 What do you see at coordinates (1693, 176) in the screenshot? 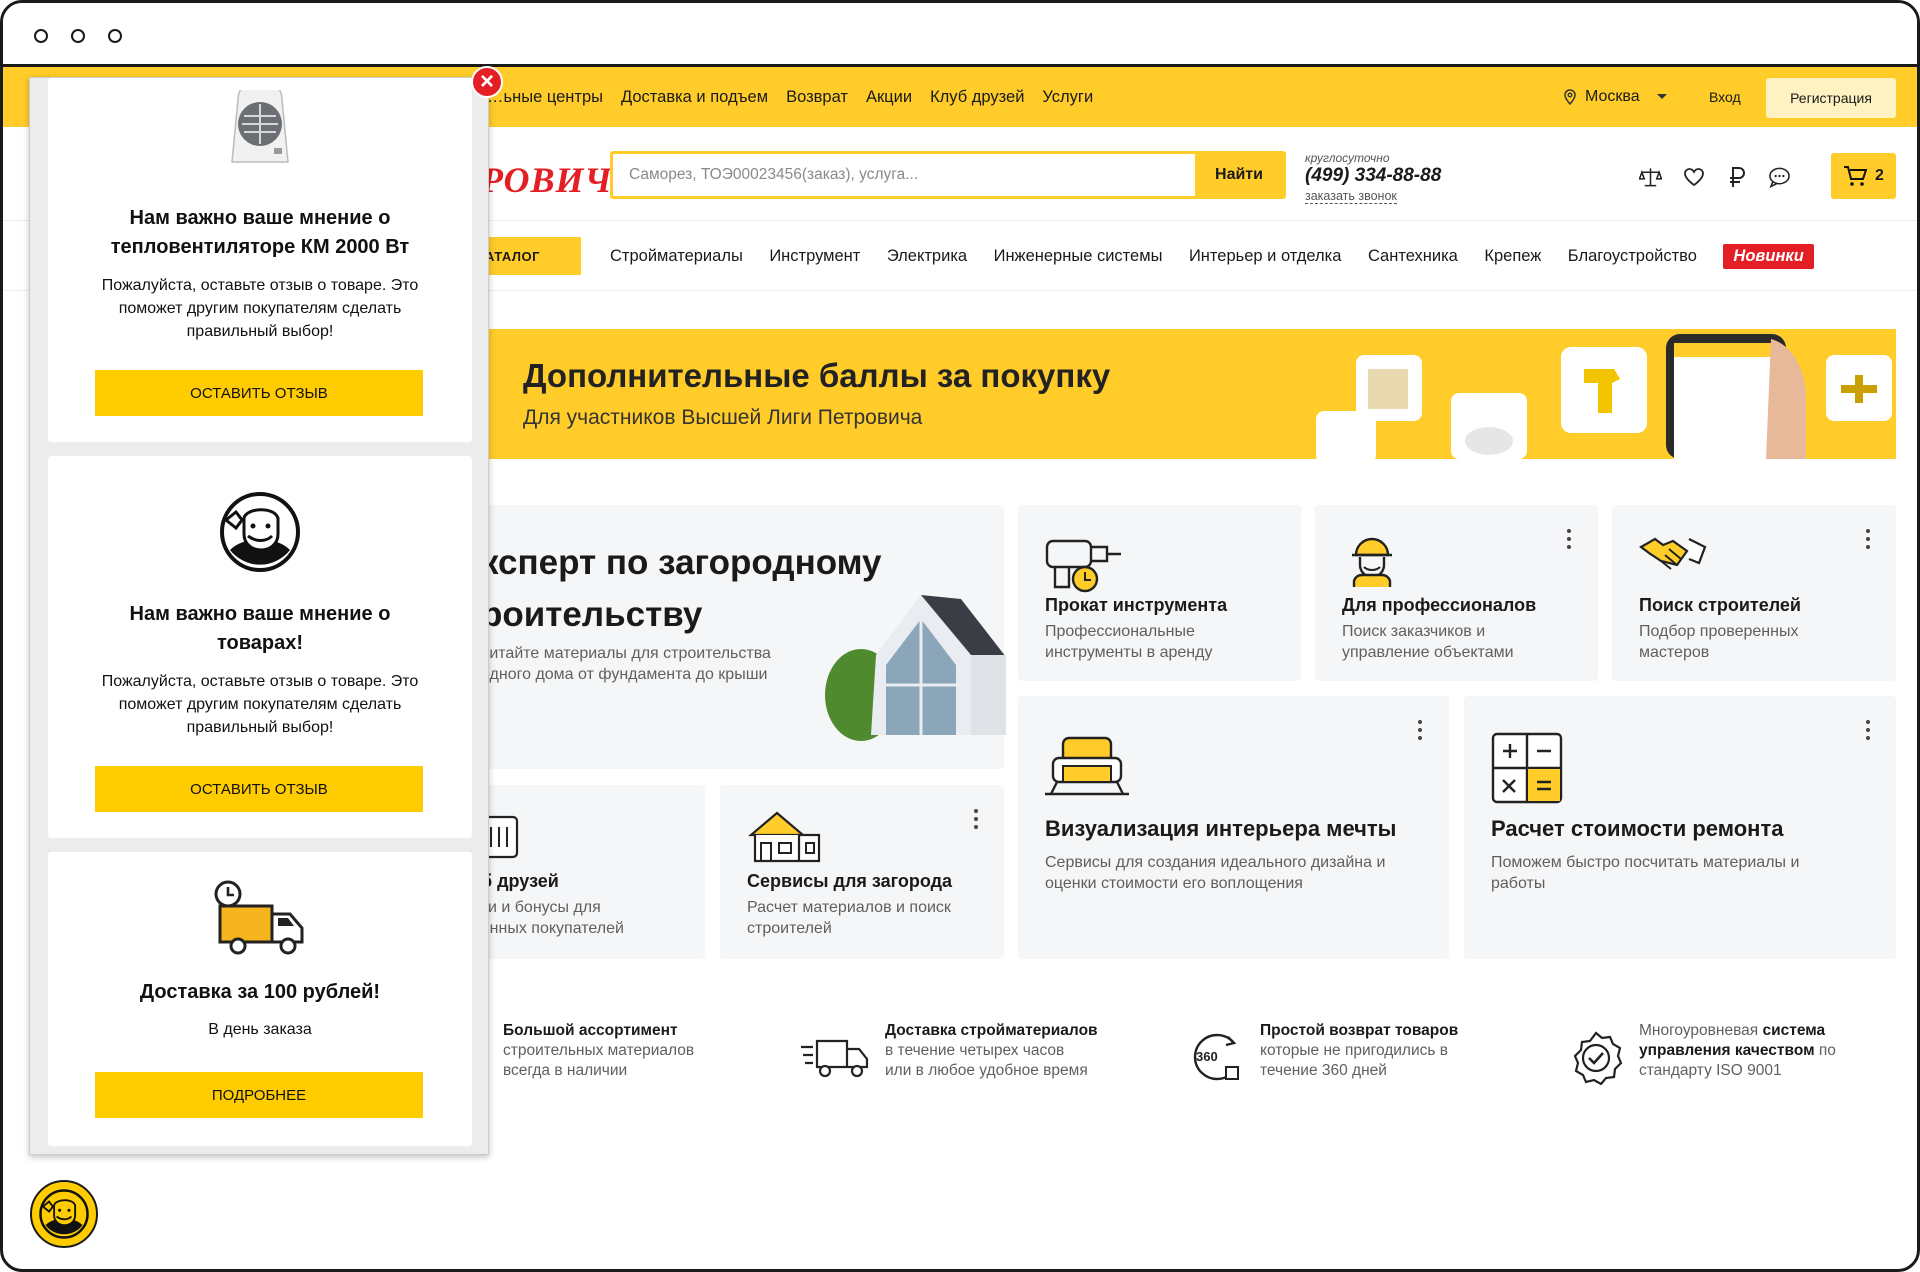
I see `heart-icon` at bounding box center [1693, 176].